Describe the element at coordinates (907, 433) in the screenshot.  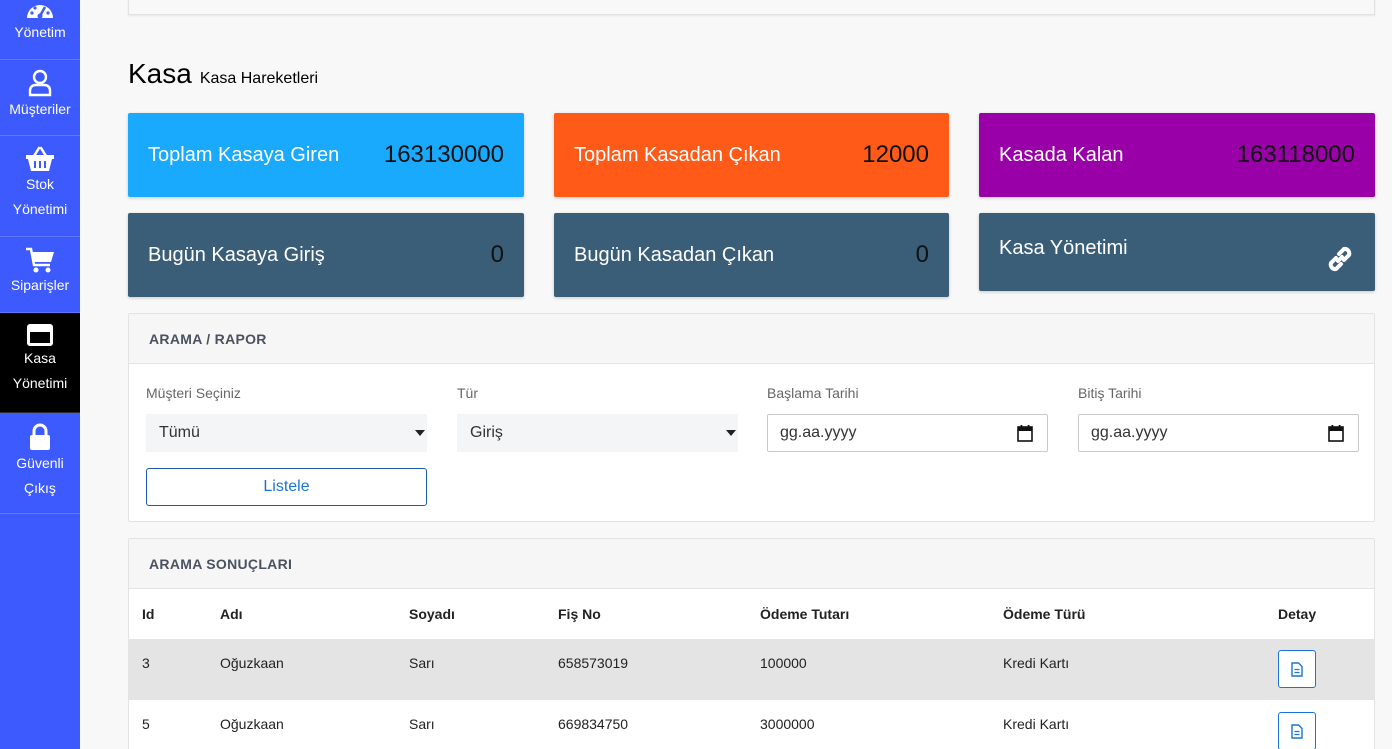
I see `start-date-input: gg.aa.yyyy` at that location.